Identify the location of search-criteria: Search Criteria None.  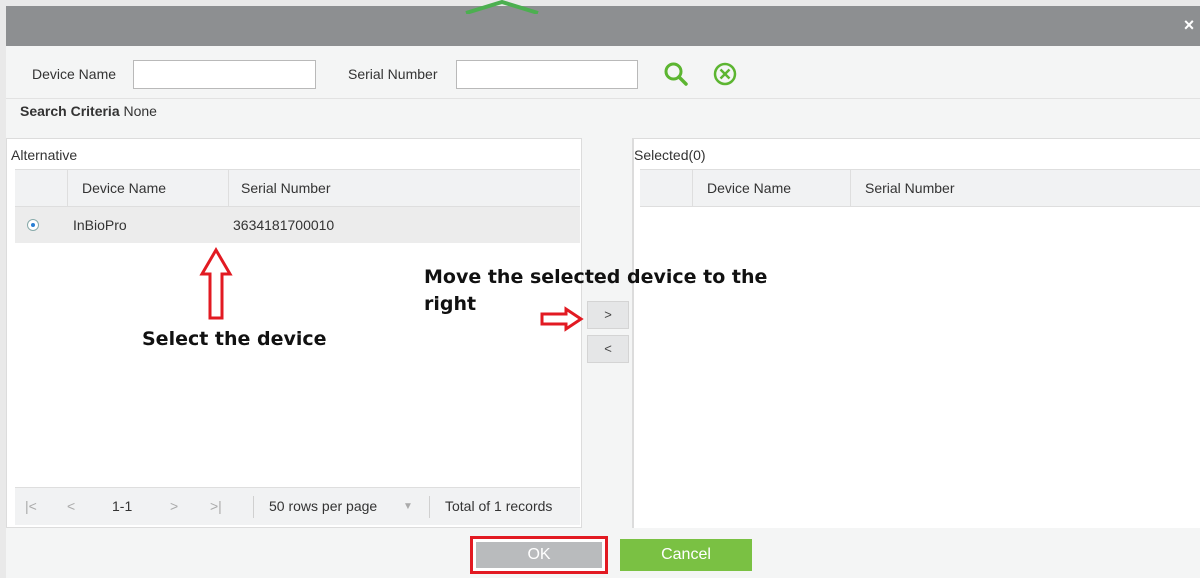
(88, 111).